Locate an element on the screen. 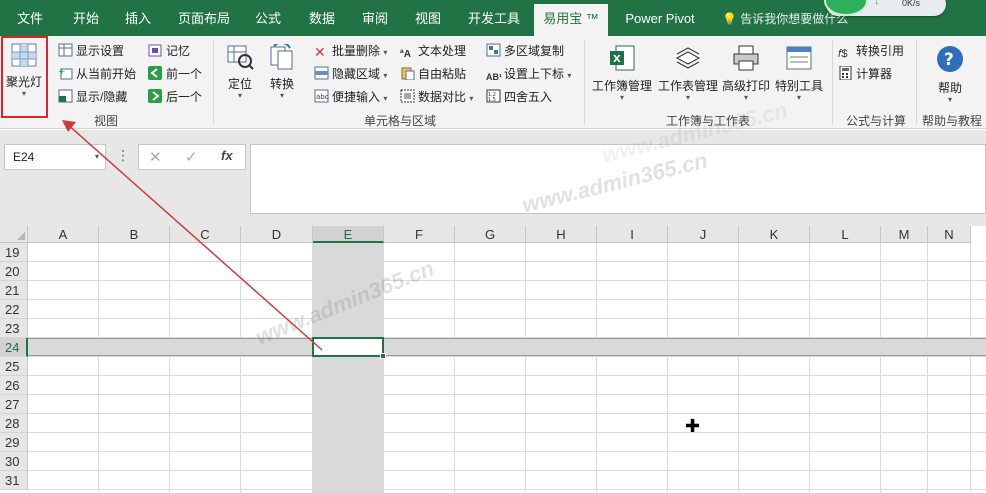  column-header-i: I is located at coordinates (632, 234).